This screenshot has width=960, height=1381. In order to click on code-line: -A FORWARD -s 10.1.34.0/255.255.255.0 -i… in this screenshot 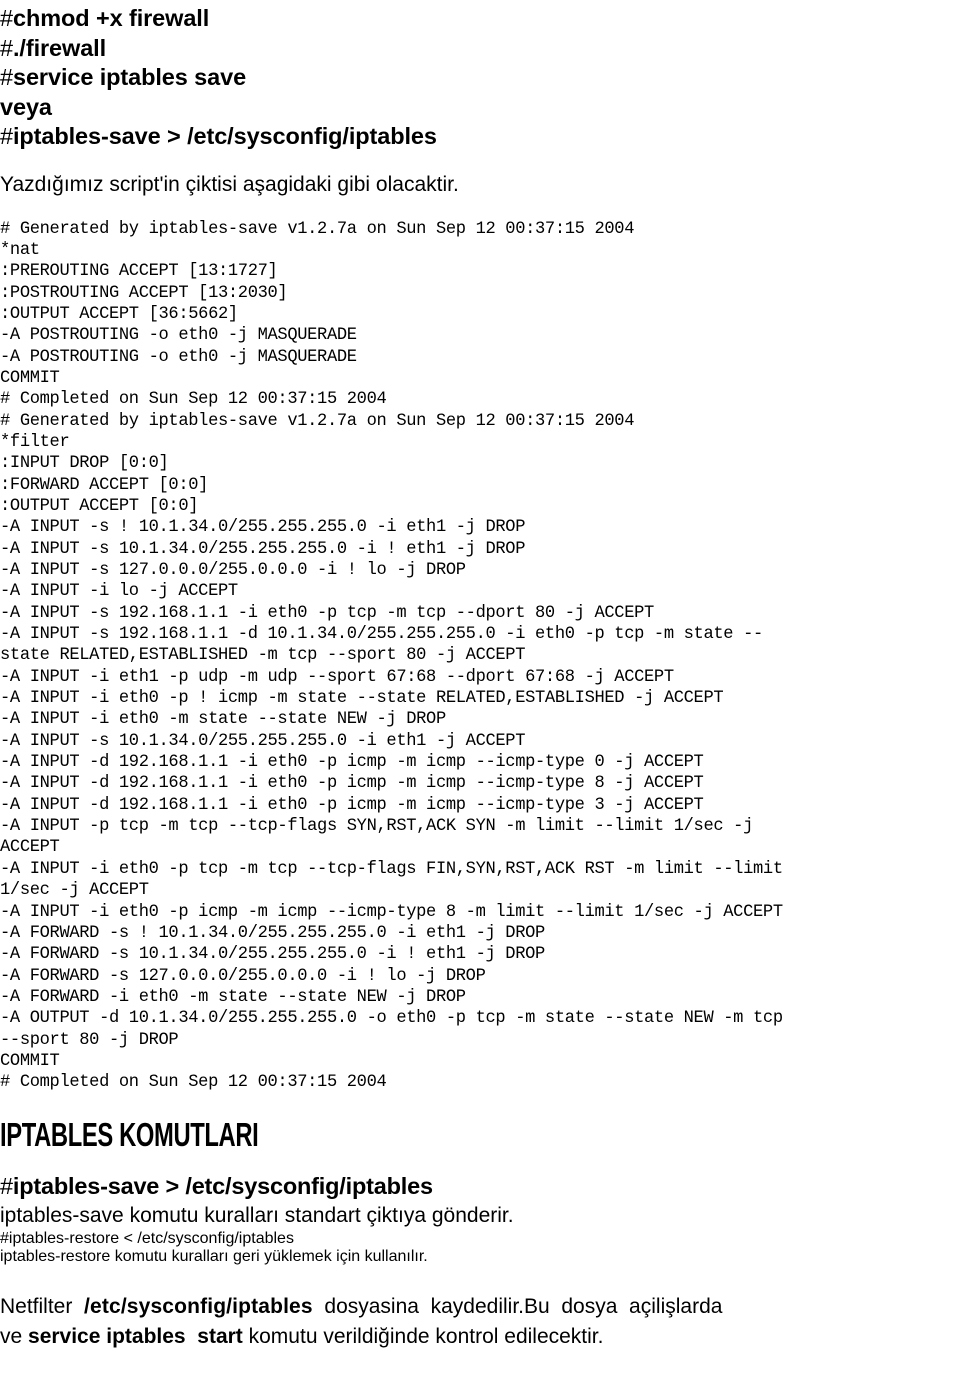, I will do `click(272, 955)`.